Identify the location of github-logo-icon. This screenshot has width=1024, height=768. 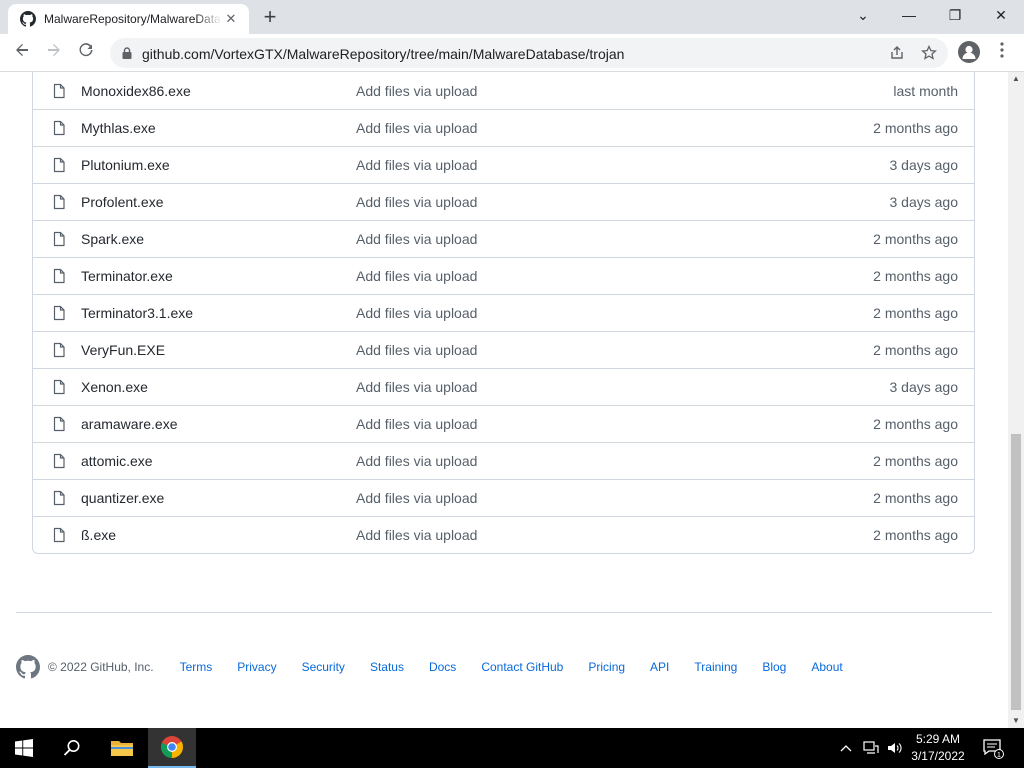
(28, 667).